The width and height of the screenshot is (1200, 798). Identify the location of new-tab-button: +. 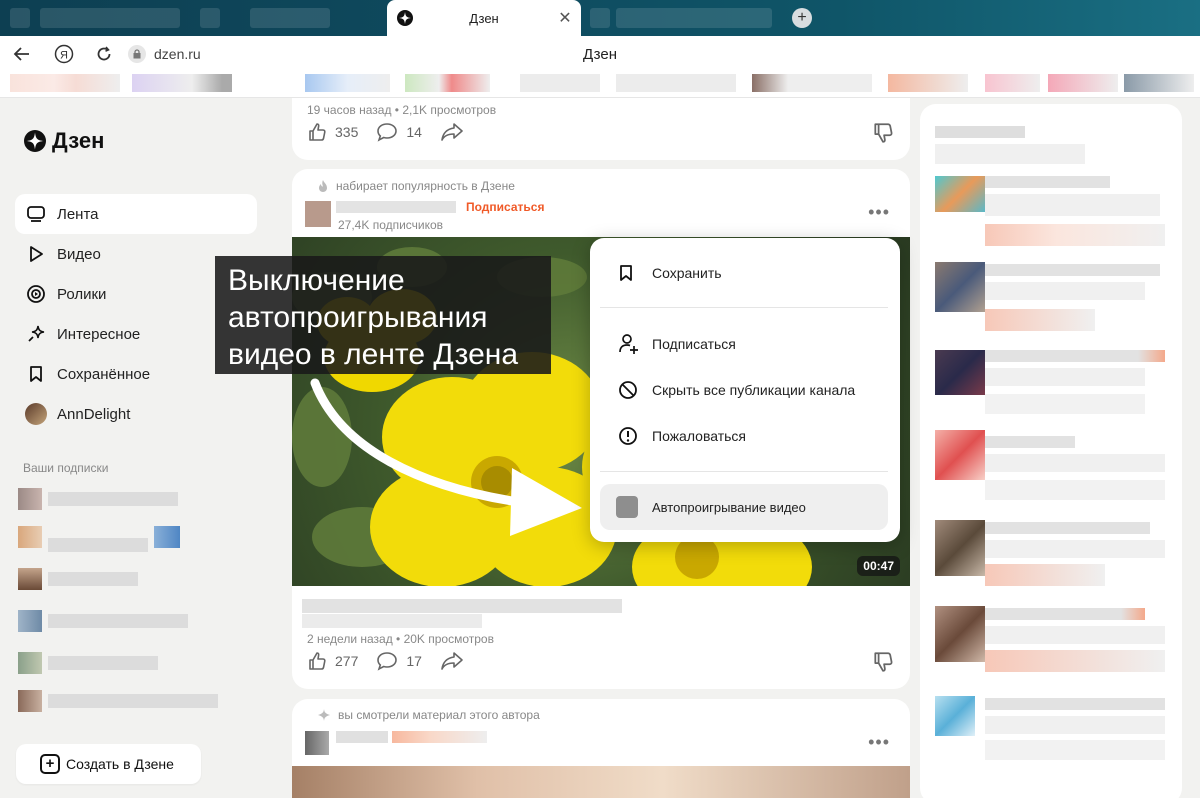
(802, 18).